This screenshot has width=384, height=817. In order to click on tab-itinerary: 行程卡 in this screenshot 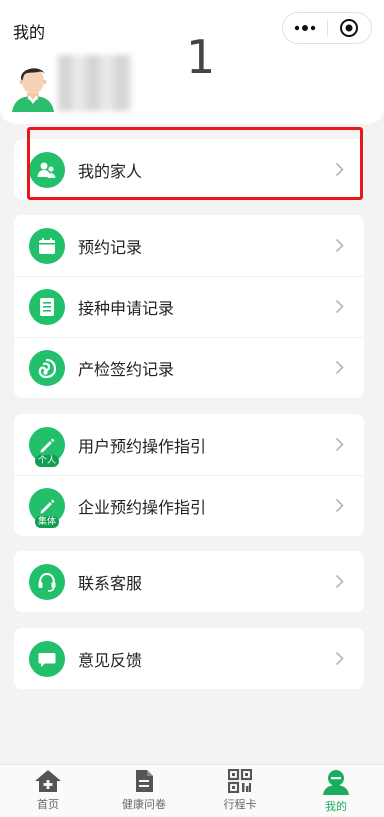, I will do `click(240, 791)`.